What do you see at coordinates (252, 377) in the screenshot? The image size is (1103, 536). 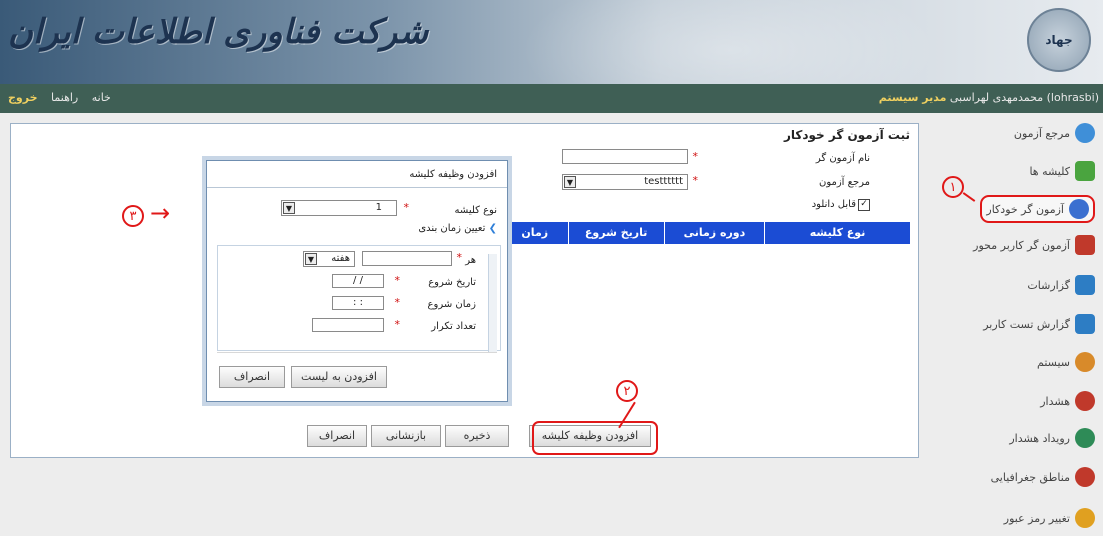 I see `dialog-cancel-button: انصراف` at bounding box center [252, 377].